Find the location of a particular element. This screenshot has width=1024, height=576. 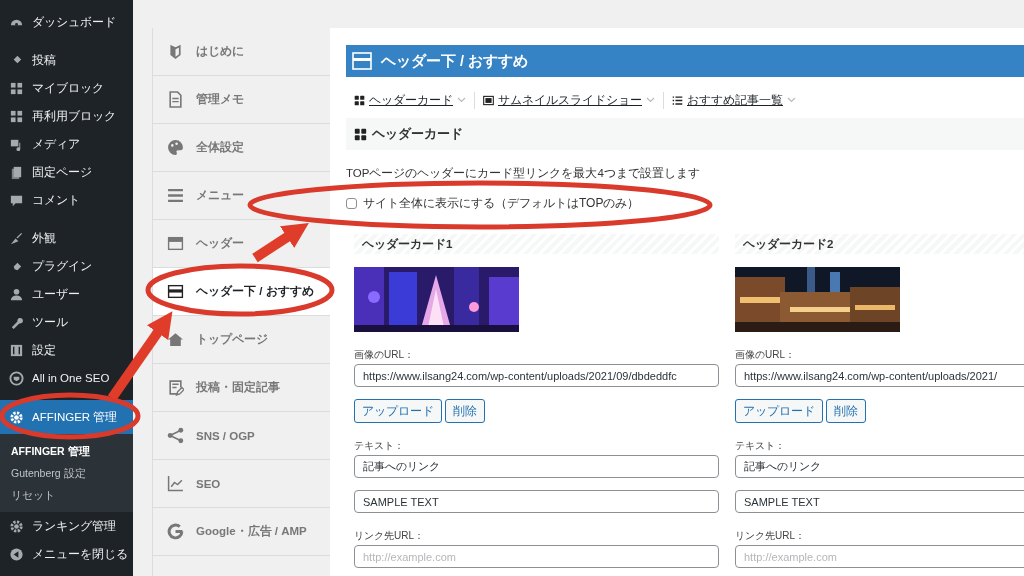

submenu-item: Gutenberg 設定 is located at coordinates (66, 473).